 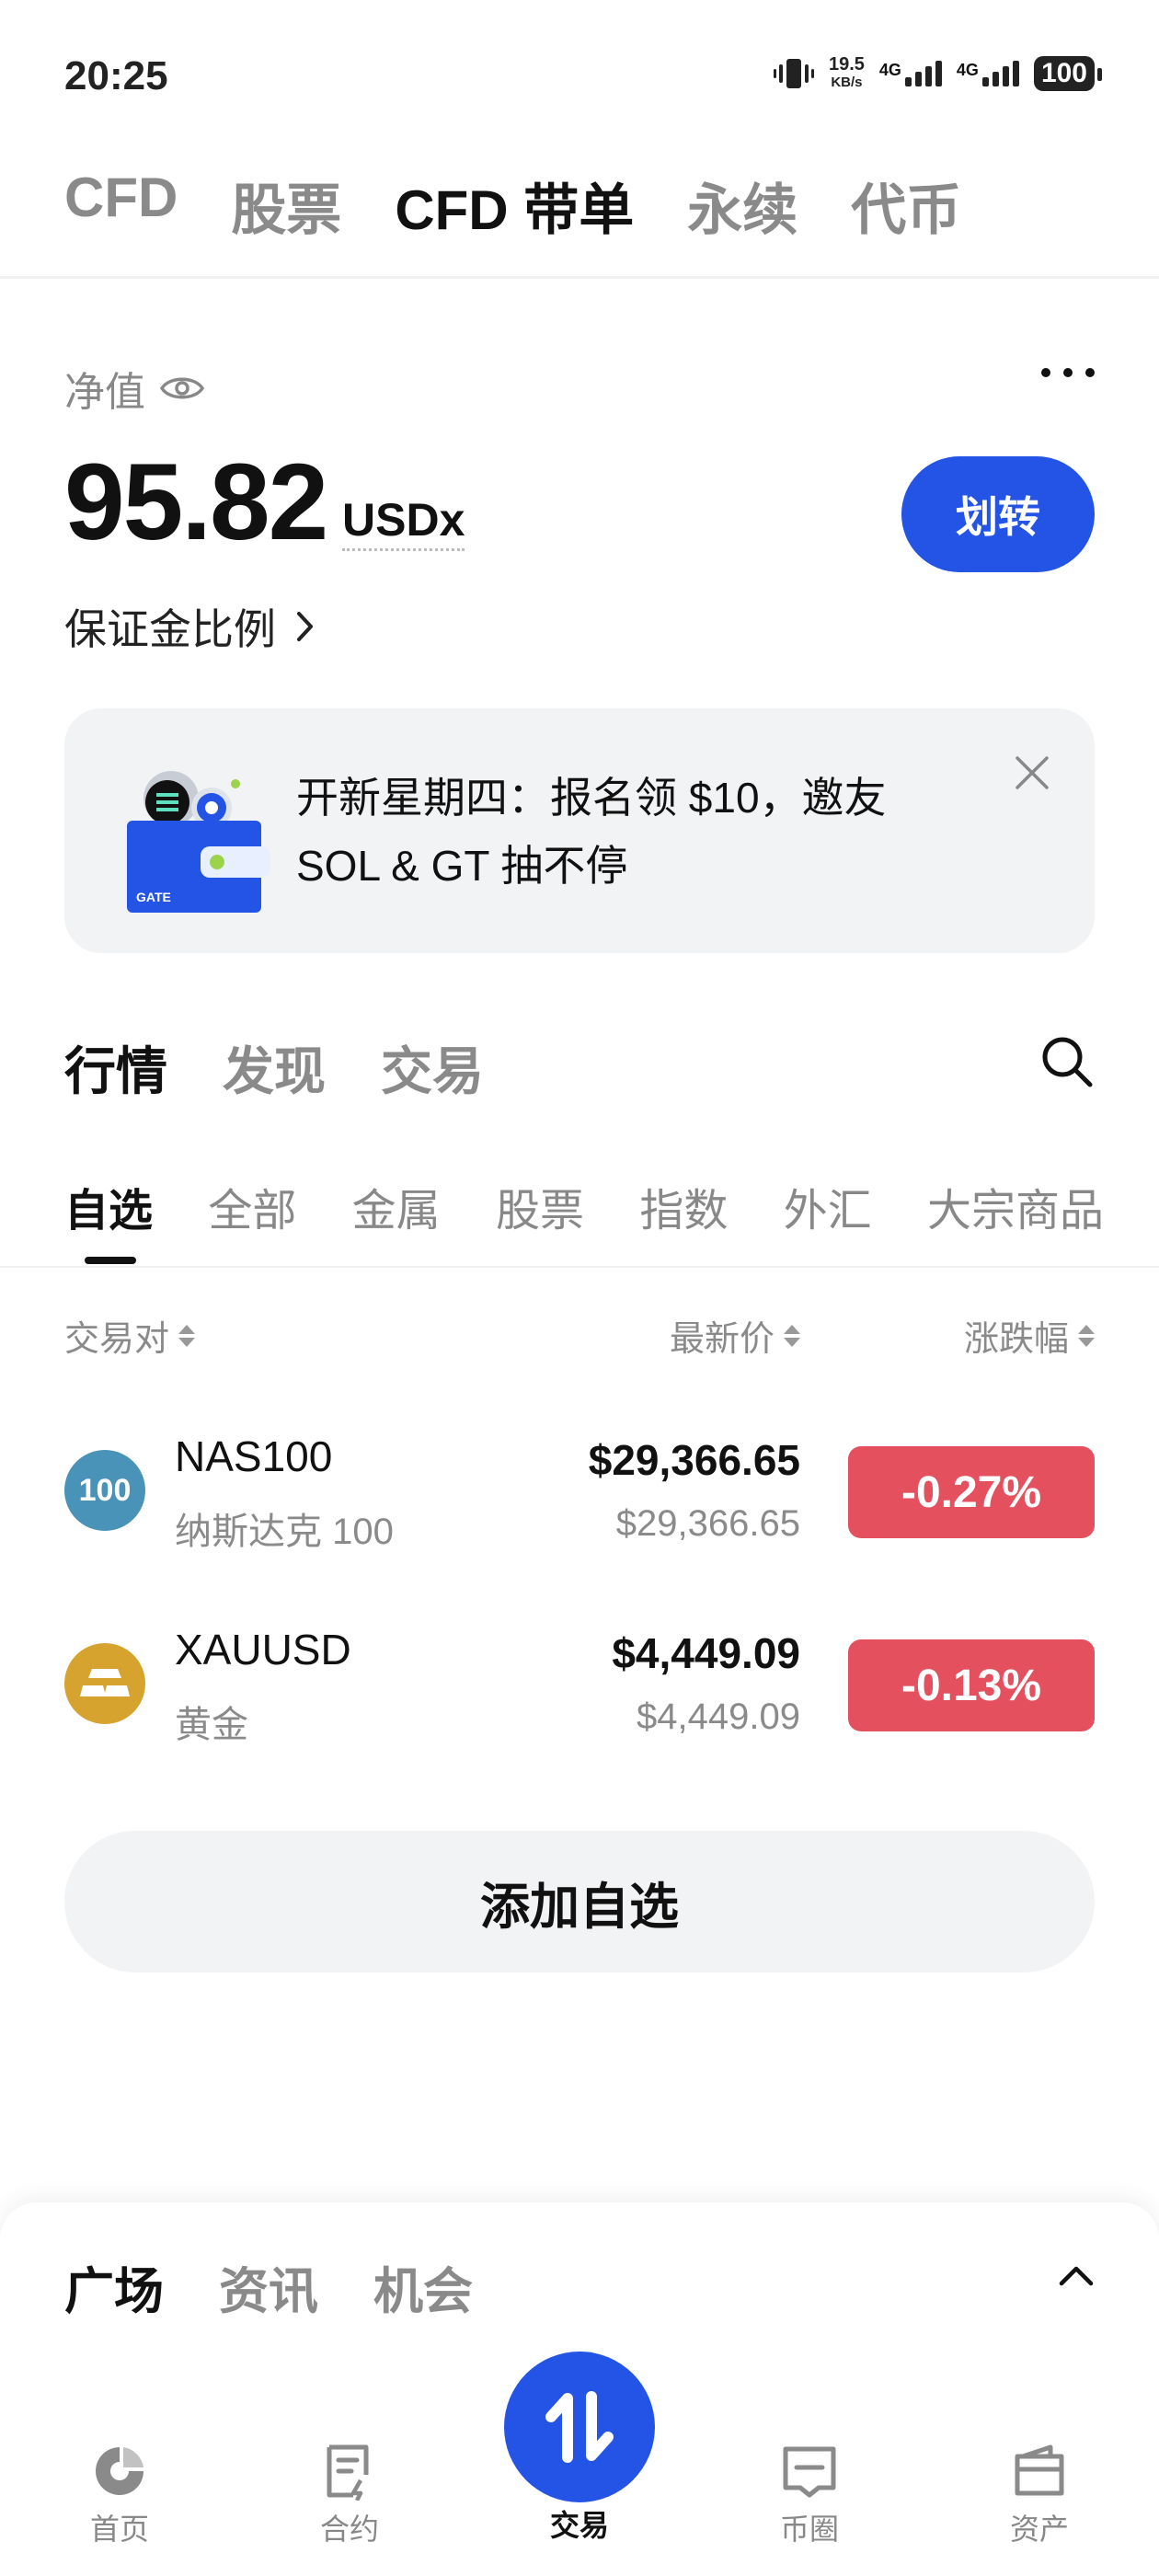 What do you see at coordinates (828, 1206) in the screenshot?
I see `cat-tab-forex: 外汇` at bounding box center [828, 1206].